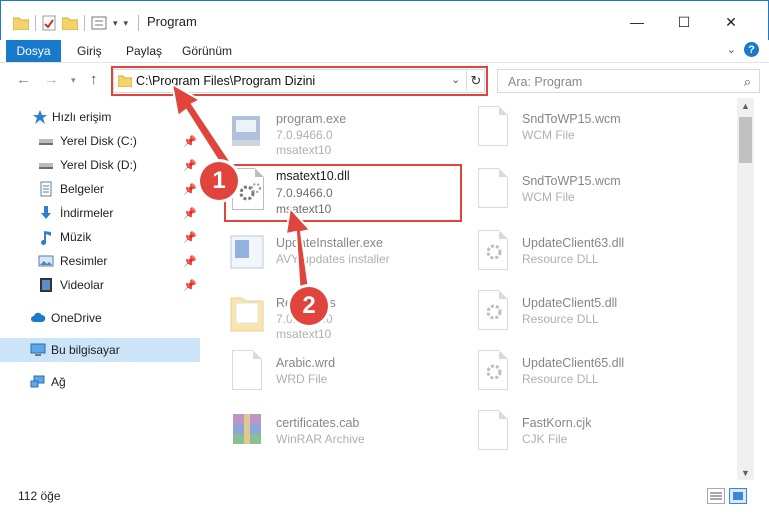  What do you see at coordinates (100, 213) in the screenshot?
I see `sidebar-item-downloads: İndirmeler 📌` at bounding box center [100, 213].